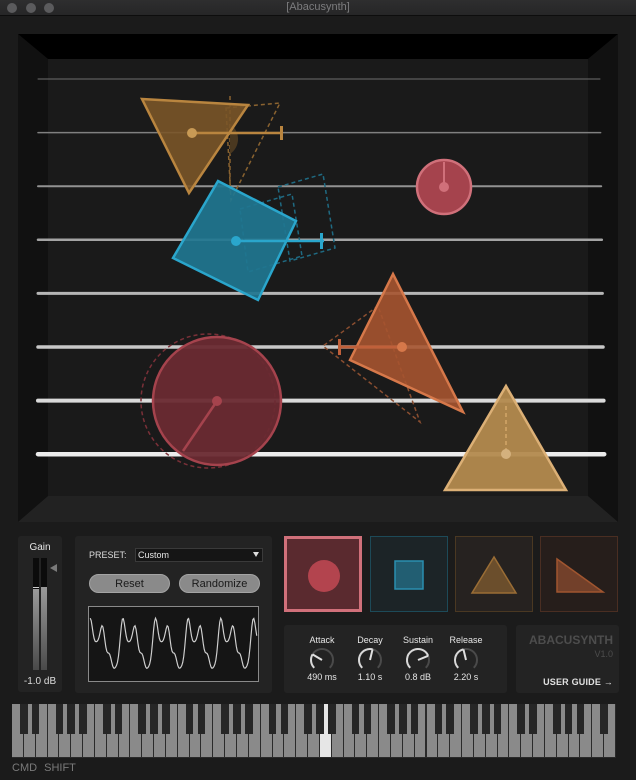  I want to click on triangle-shape-icon, so click(494, 574).